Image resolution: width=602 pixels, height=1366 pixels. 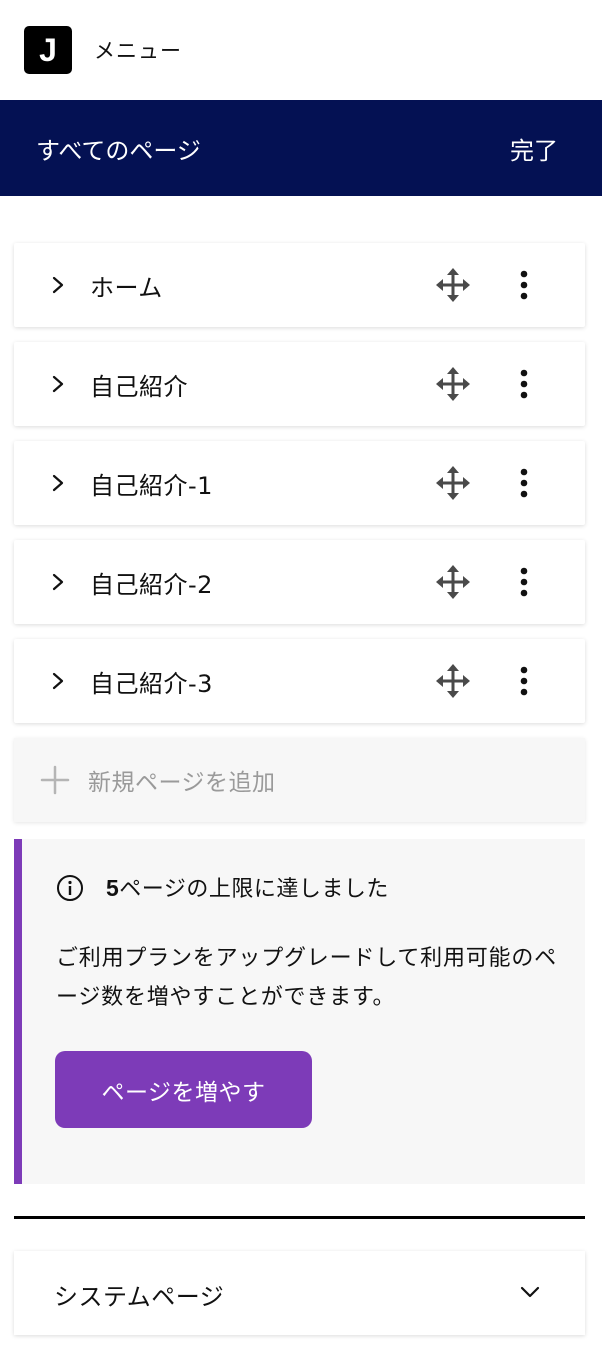 What do you see at coordinates (113, 888) in the screenshot?
I see `limit-count: 5` at bounding box center [113, 888].